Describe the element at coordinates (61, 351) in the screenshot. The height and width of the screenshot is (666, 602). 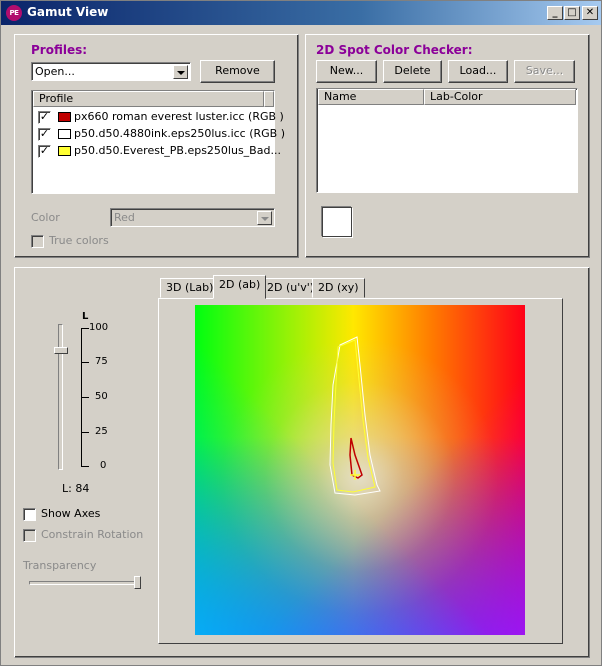
I see `lightness-slider-thumb` at that location.